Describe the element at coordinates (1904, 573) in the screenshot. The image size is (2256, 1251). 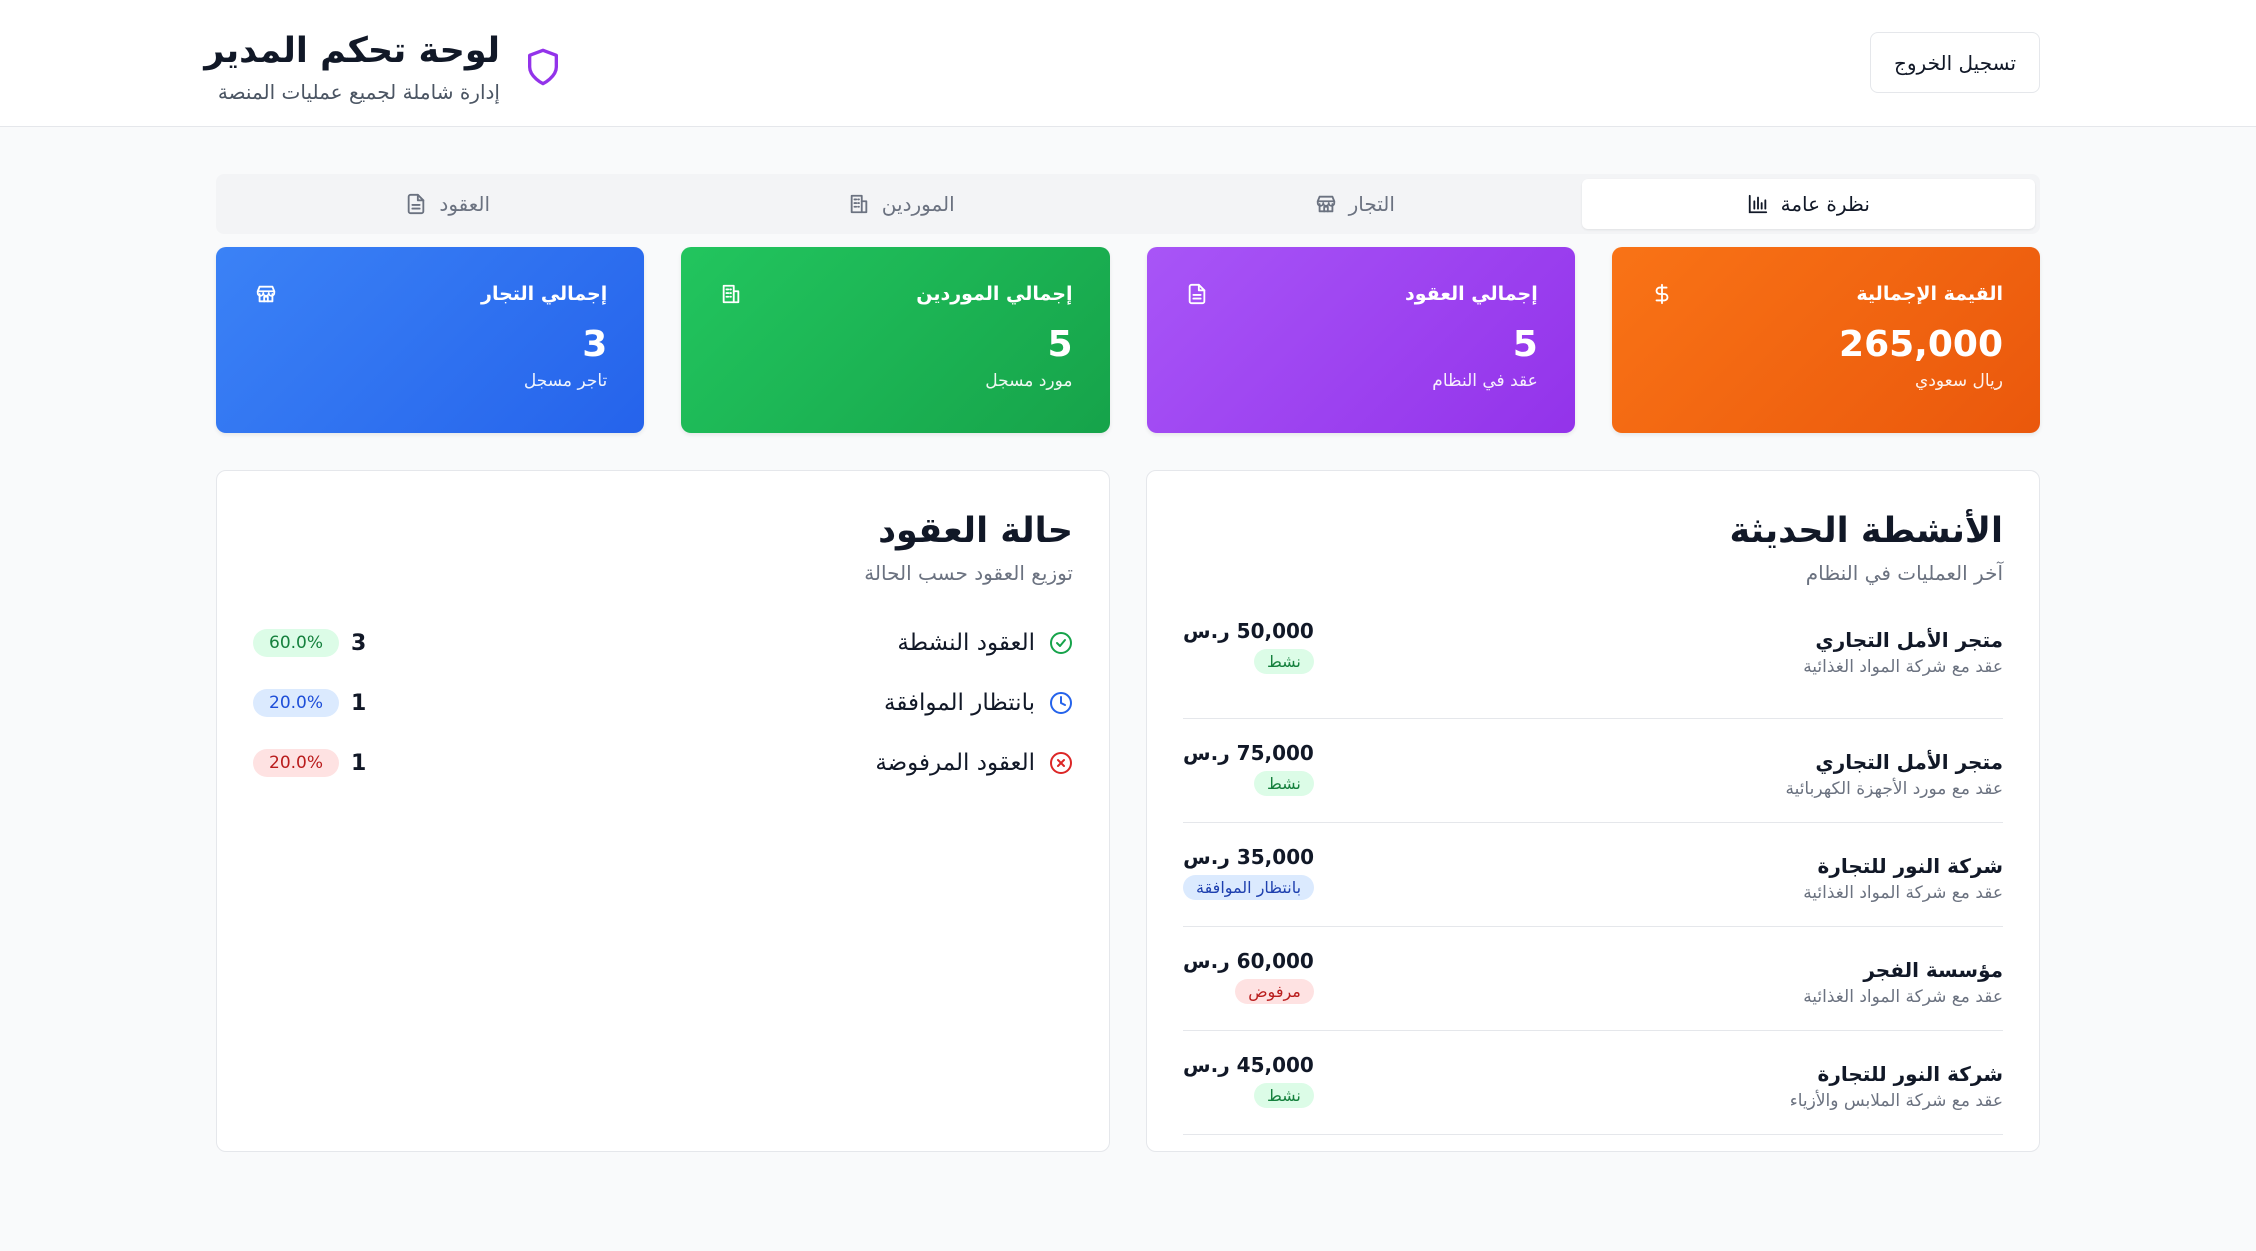
I see `panel-subtitle: آخر العمليات في النظام` at that location.